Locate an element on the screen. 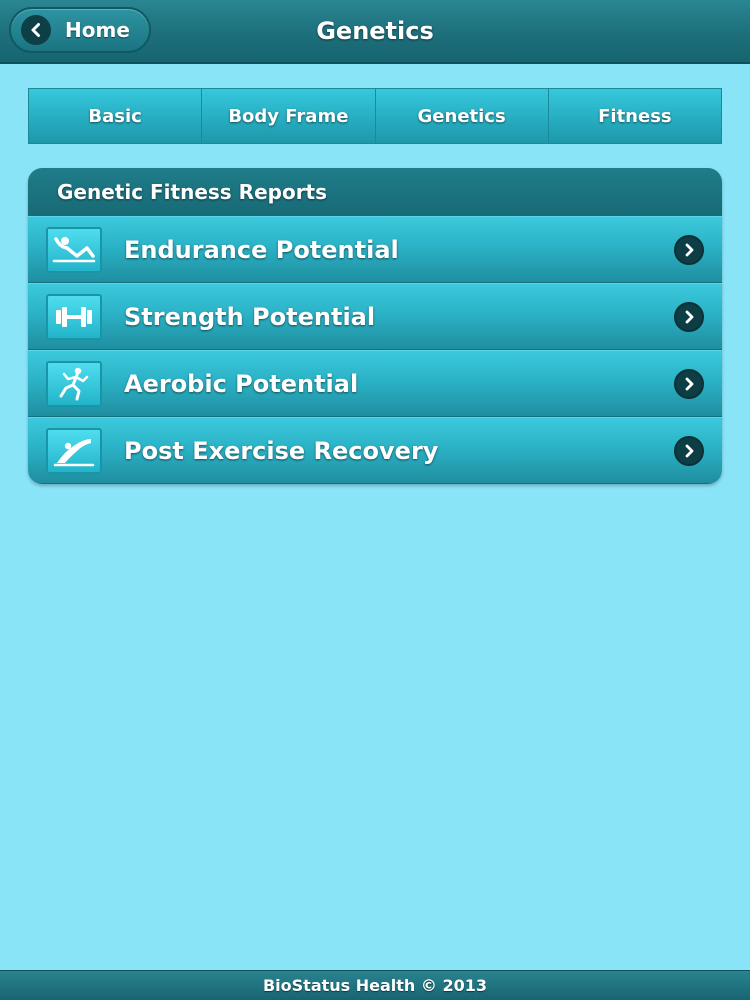  tab-bar: Basic Body Frame Genetics Fitness is located at coordinates (375, 116).